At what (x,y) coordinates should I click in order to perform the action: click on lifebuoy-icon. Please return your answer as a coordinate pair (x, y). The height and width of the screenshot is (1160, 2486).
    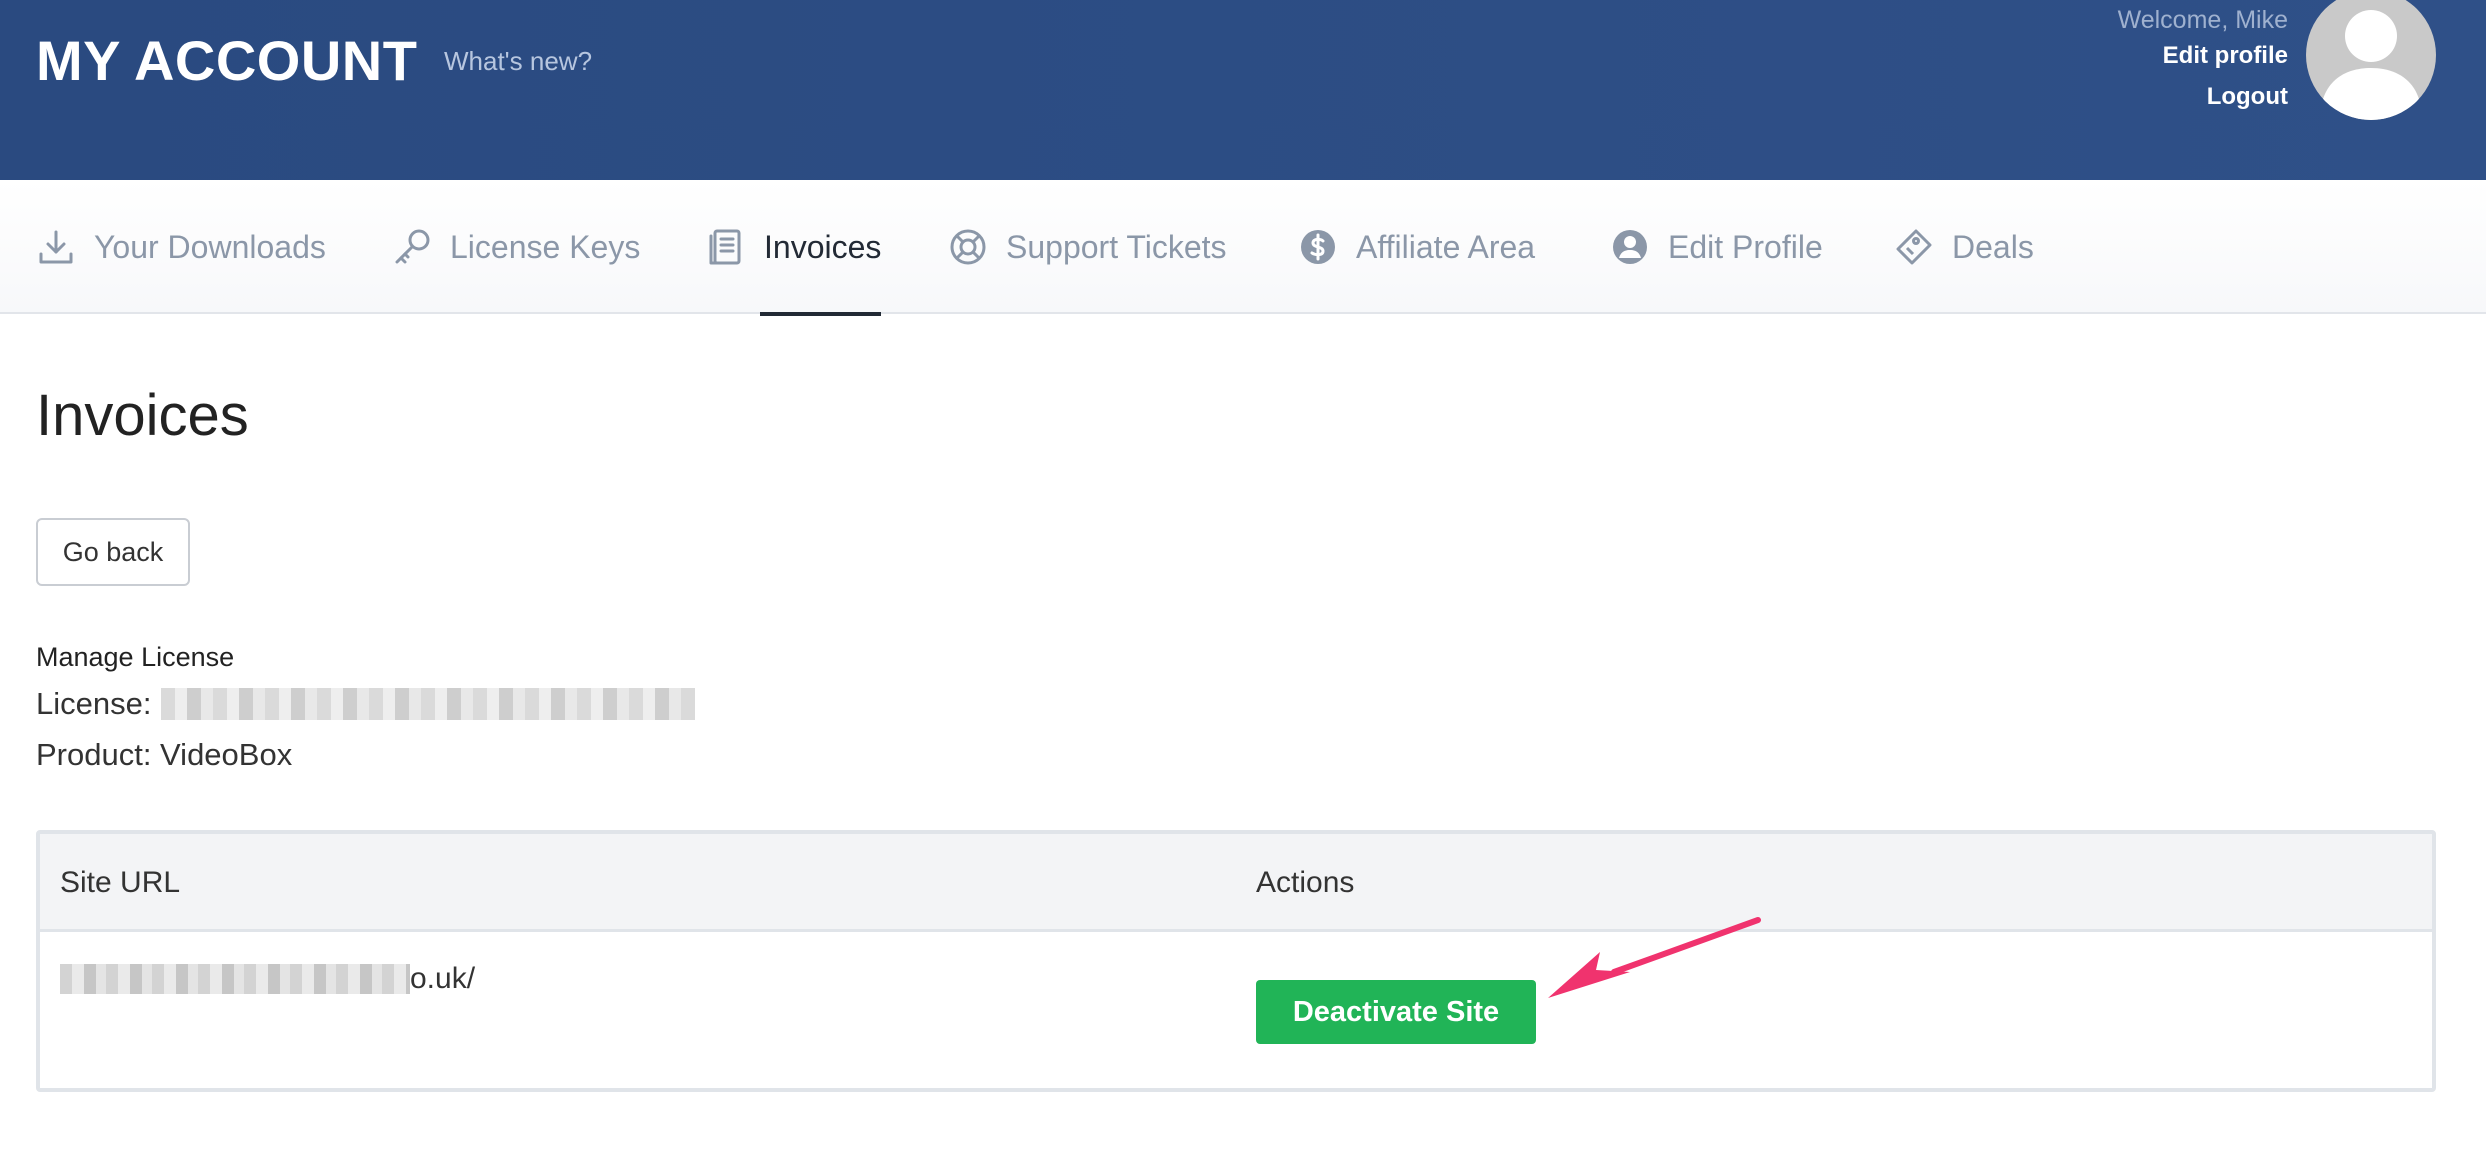
    Looking at the image, I should click on (968, 247).